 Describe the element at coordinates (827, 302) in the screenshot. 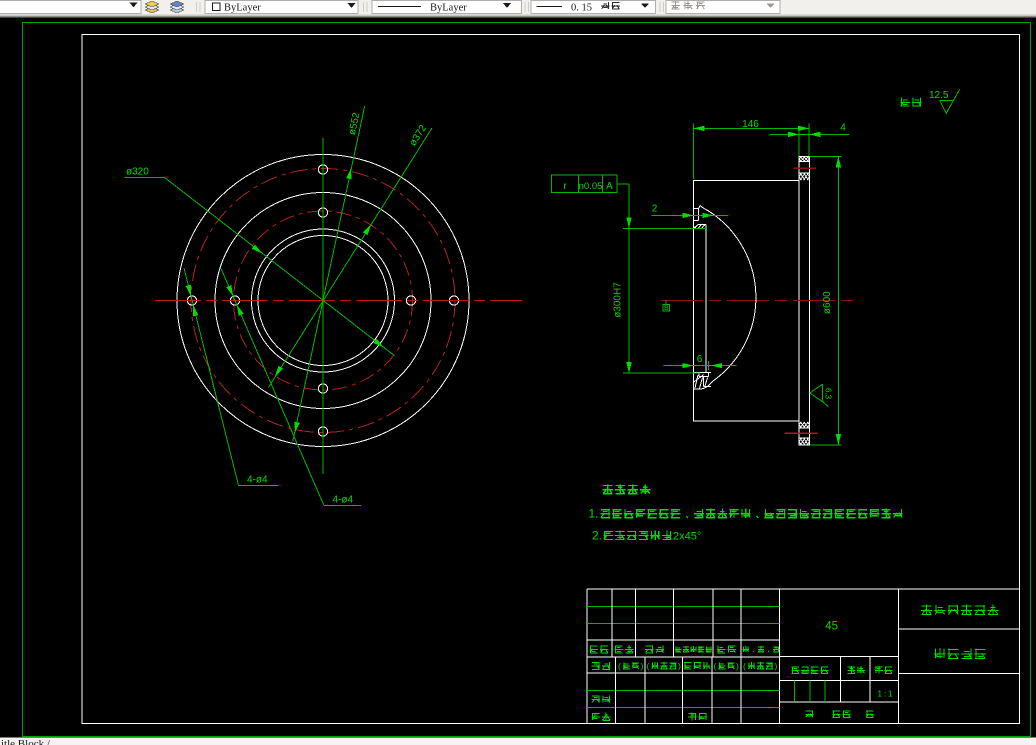

I see `svg-text: ø600` at that location.